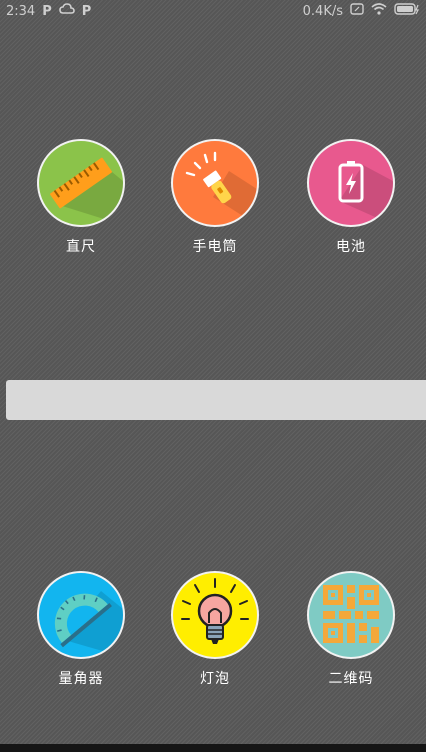  What do you see at coordinates (351, 679) in the screenshot?
I see `qr-code-label: 二维码` at bounding box center [351, 679].